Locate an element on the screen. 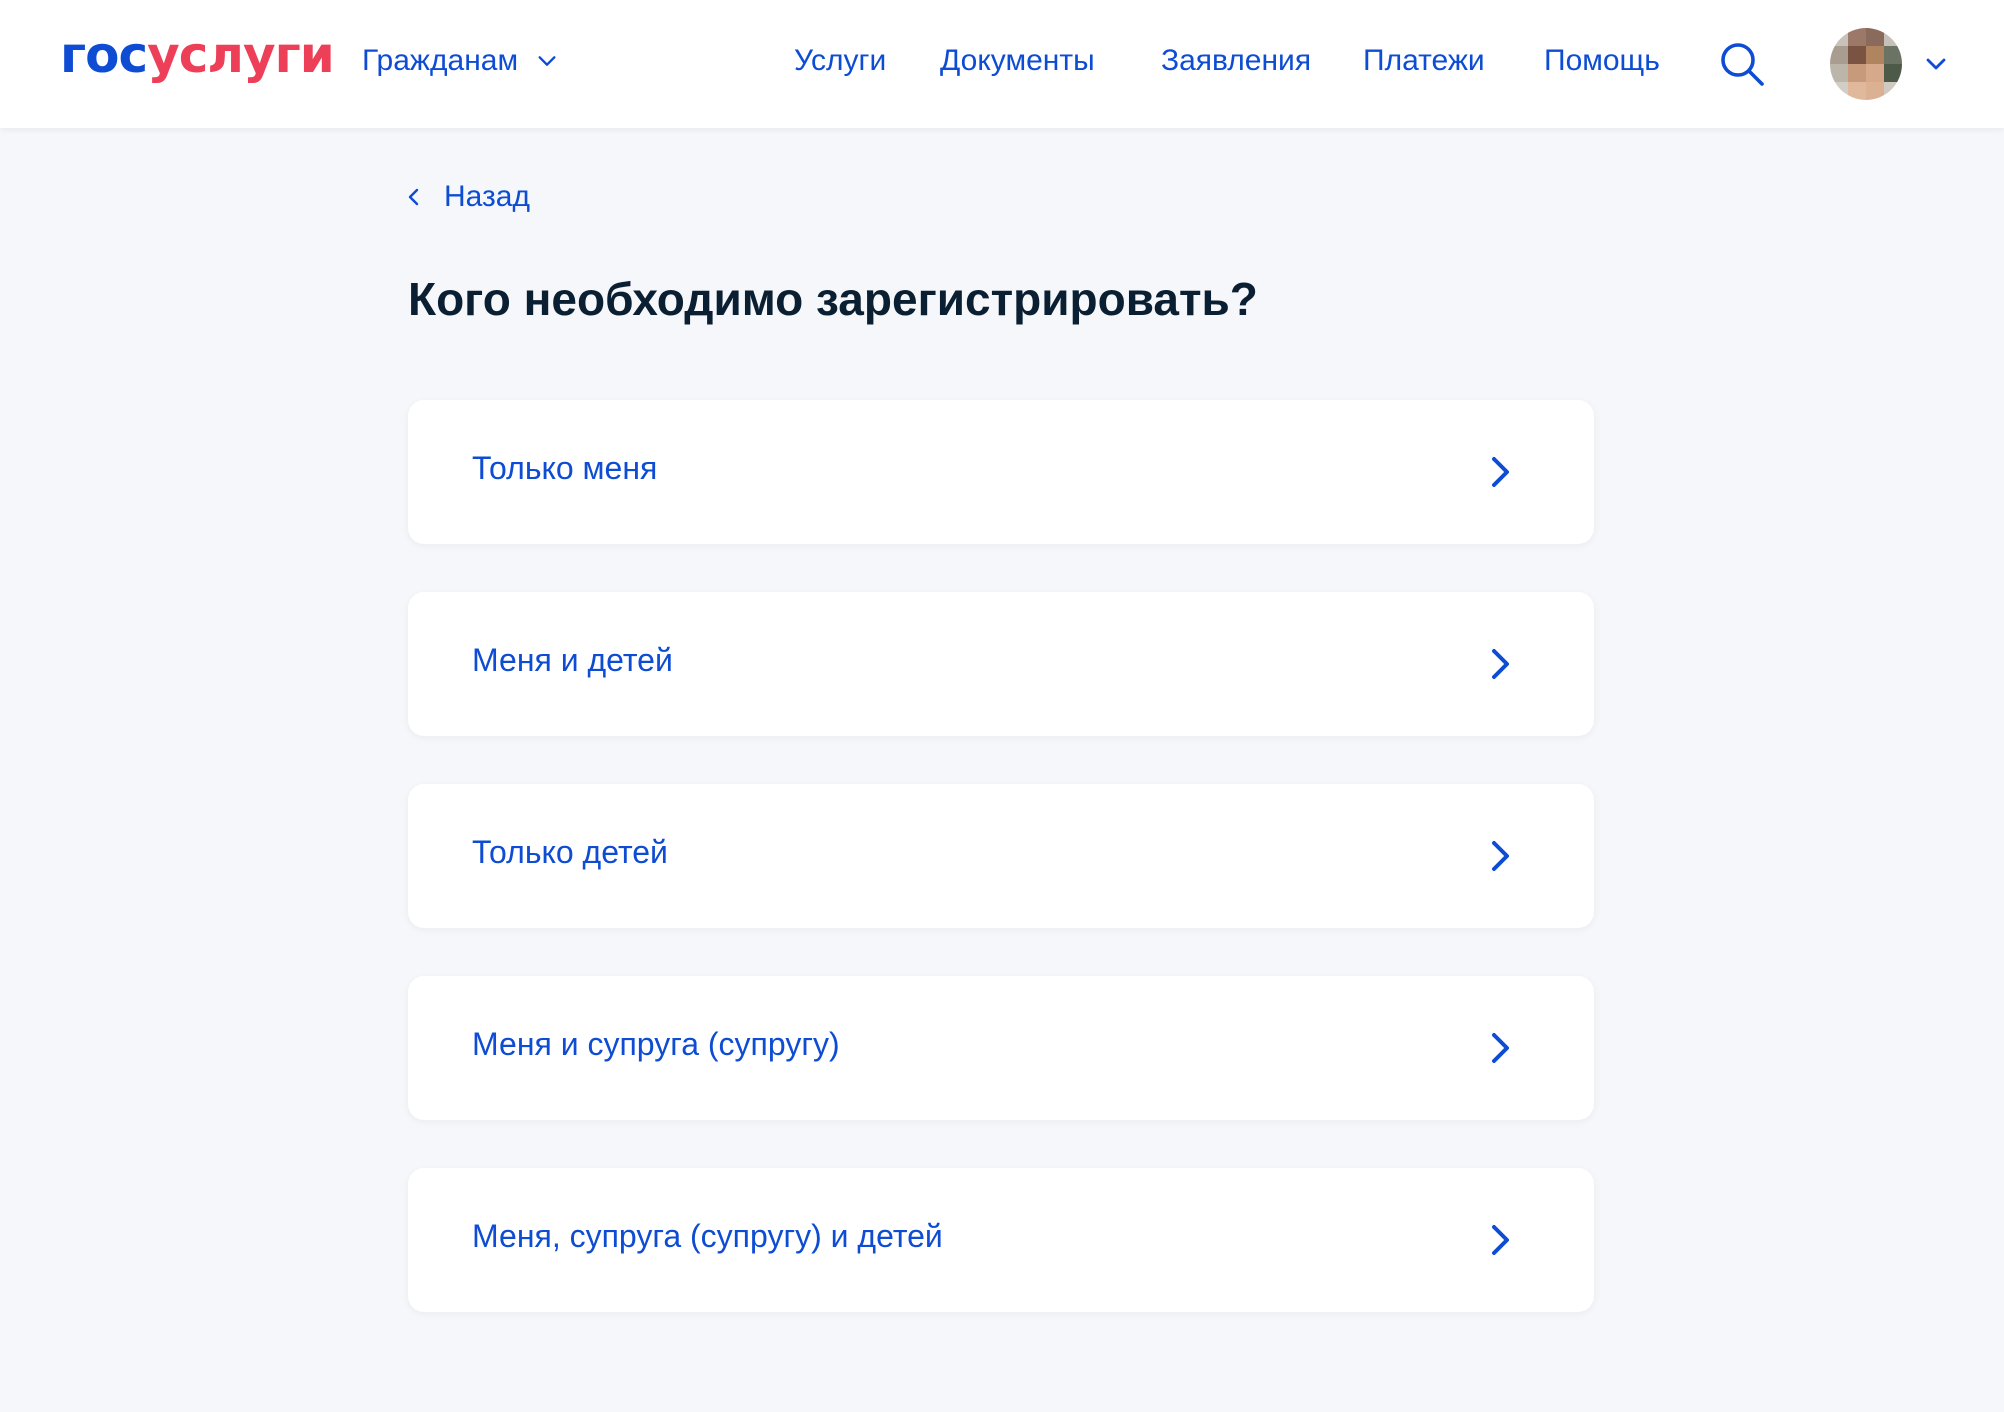 The width and height of the screenshot is (2004, 1412). nav-help: Помощь is located at coordinates (1602, 61).